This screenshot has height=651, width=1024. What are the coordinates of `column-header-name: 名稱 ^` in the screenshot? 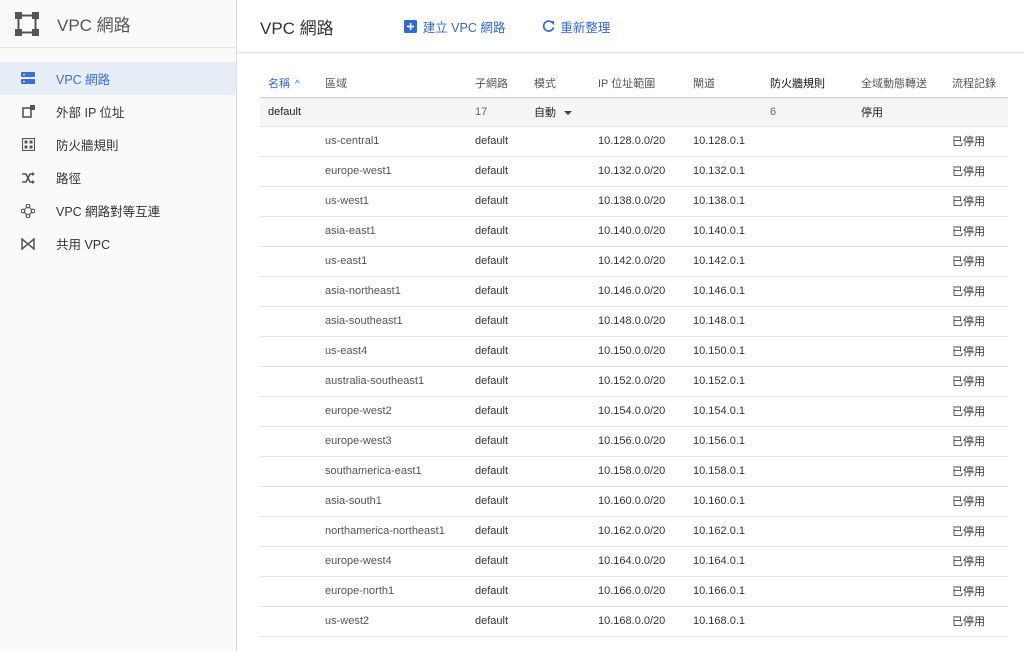 It's located at (292, 84).